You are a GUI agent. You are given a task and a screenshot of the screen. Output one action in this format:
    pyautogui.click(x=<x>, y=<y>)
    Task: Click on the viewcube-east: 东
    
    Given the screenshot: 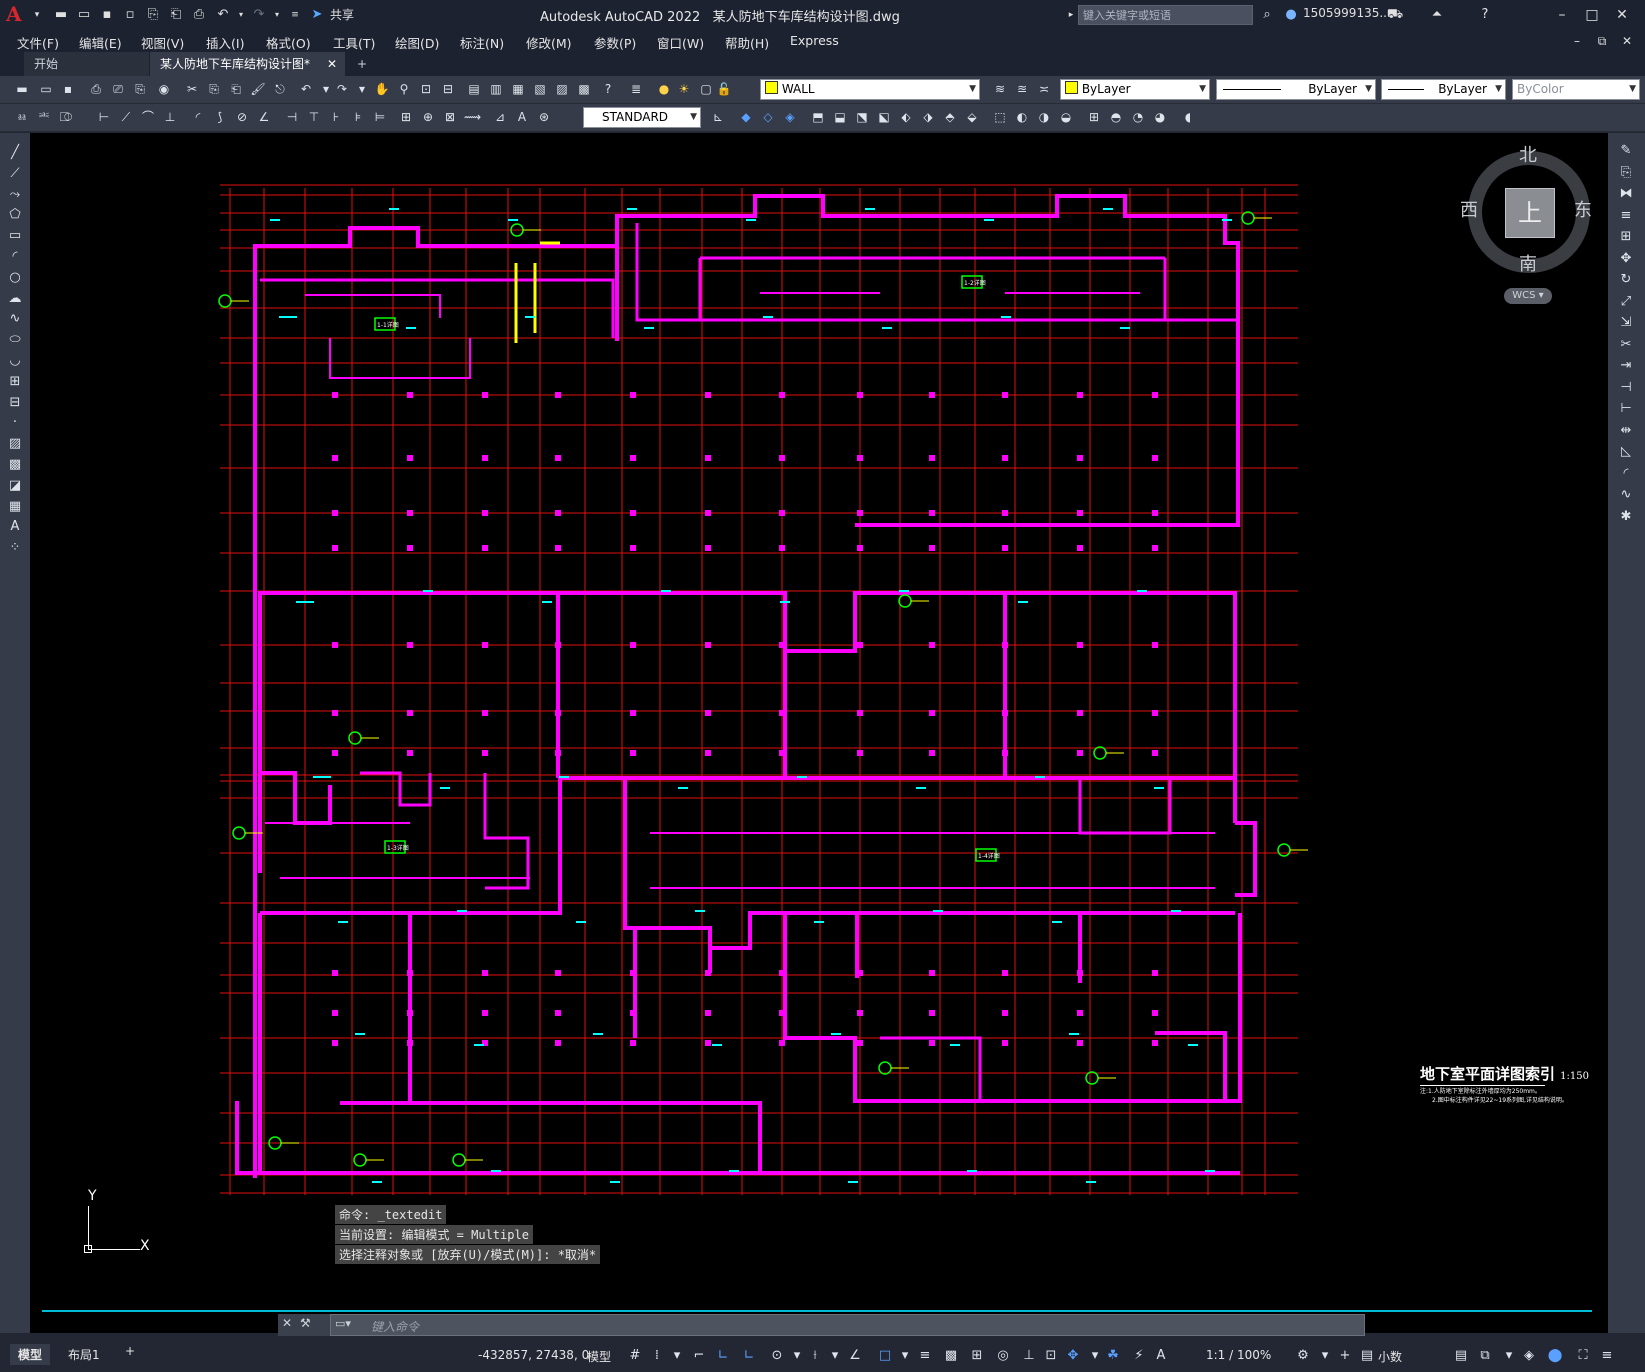 What is the action you would take?
    pyautogui.click(x=1583, y=209)
    